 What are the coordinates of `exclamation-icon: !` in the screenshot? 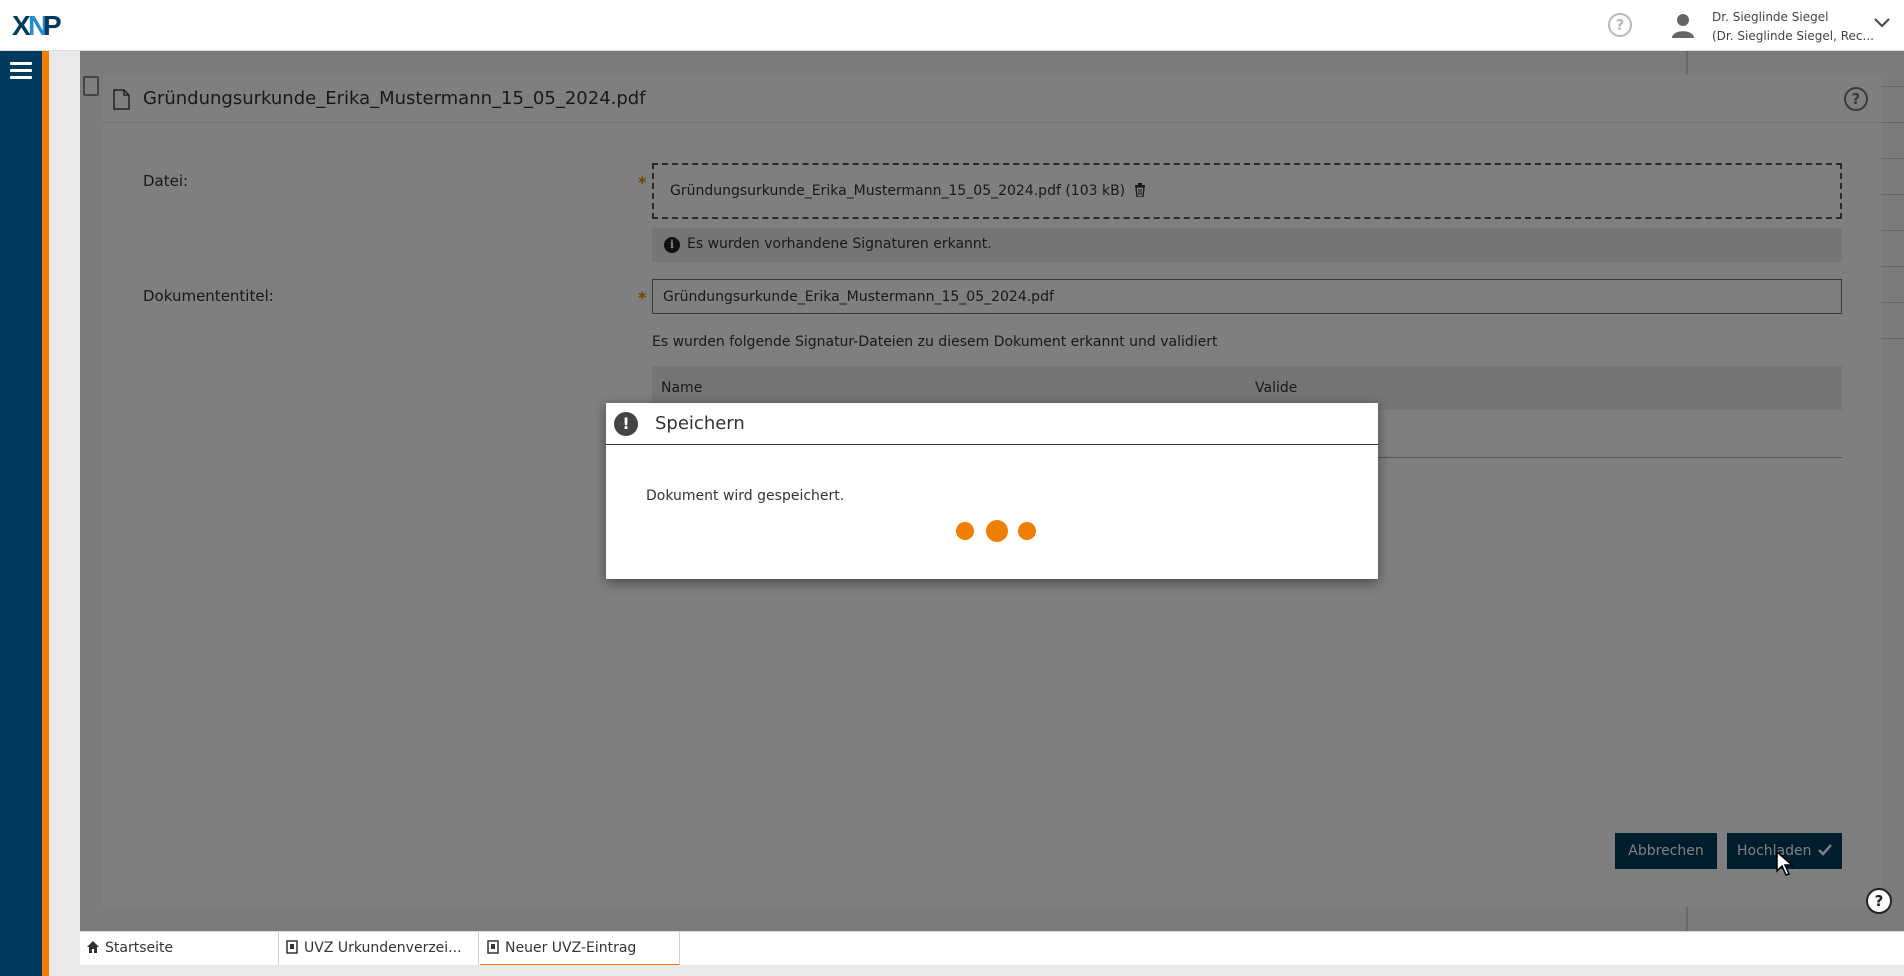 It's located at (626, 424).